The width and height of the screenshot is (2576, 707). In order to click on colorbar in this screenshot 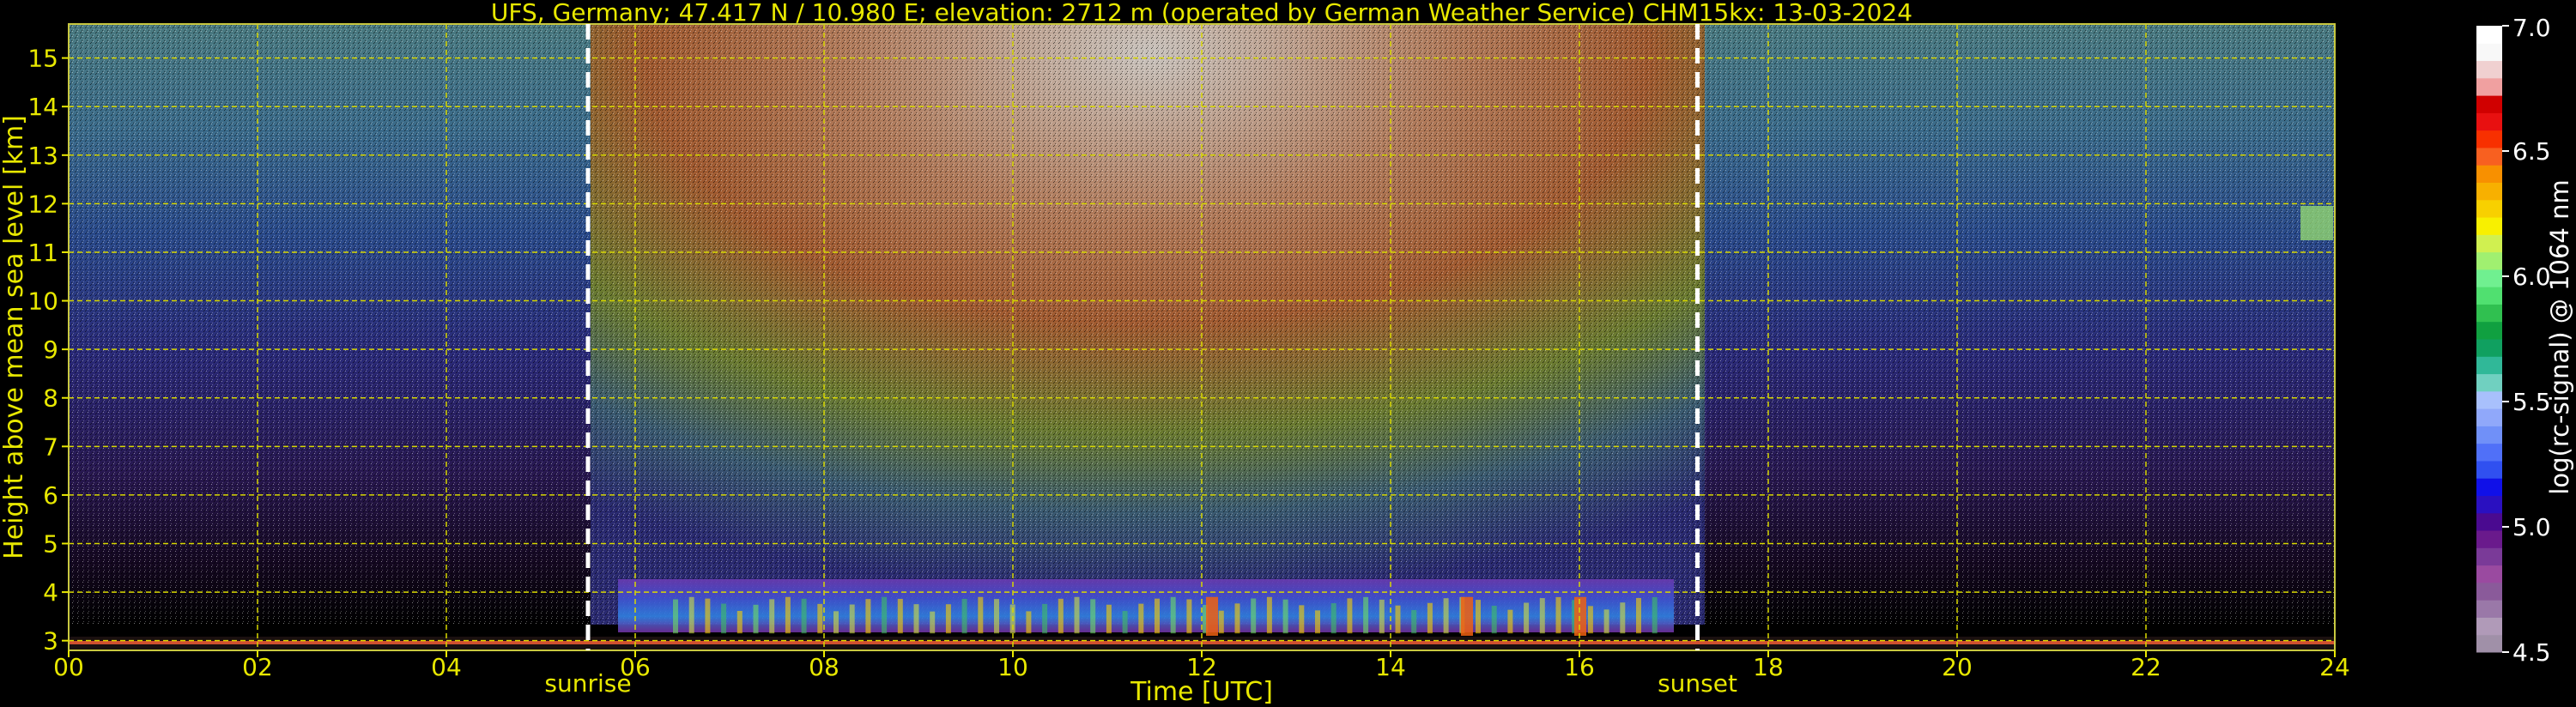, I will do `click(2489, 339)`.